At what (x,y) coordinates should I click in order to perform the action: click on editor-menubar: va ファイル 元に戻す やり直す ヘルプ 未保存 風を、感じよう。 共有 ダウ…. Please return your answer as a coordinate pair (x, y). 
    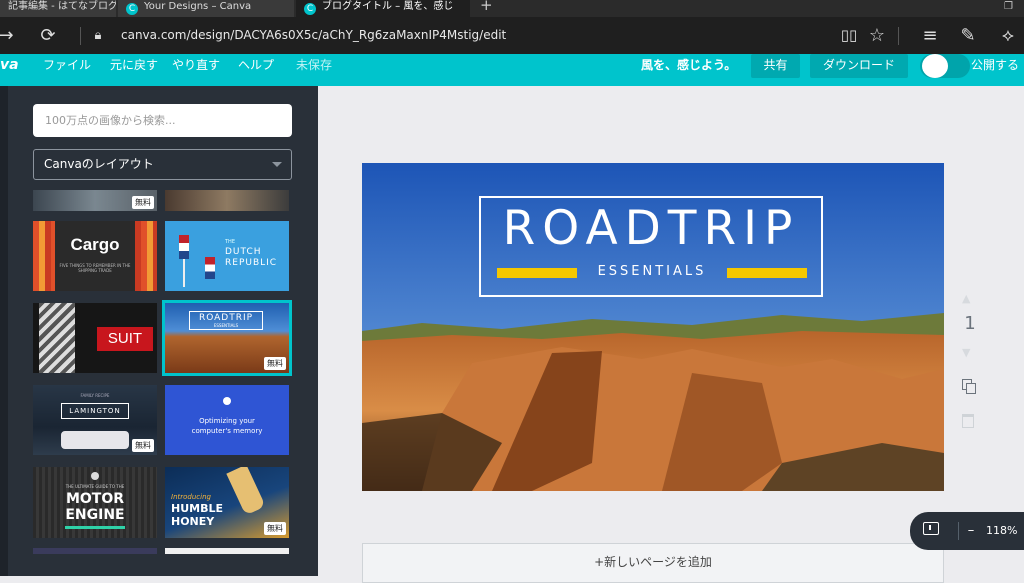
    Looking at the image, I should click on (512, 70).